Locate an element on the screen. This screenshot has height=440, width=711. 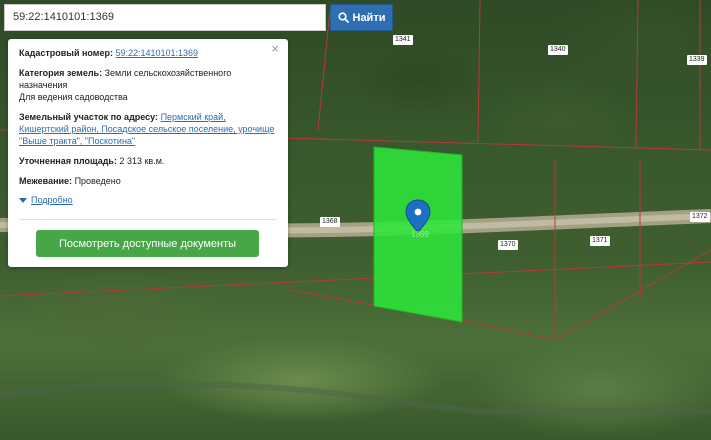
parcel-label: 1368 is located at coordinates (330, 222).